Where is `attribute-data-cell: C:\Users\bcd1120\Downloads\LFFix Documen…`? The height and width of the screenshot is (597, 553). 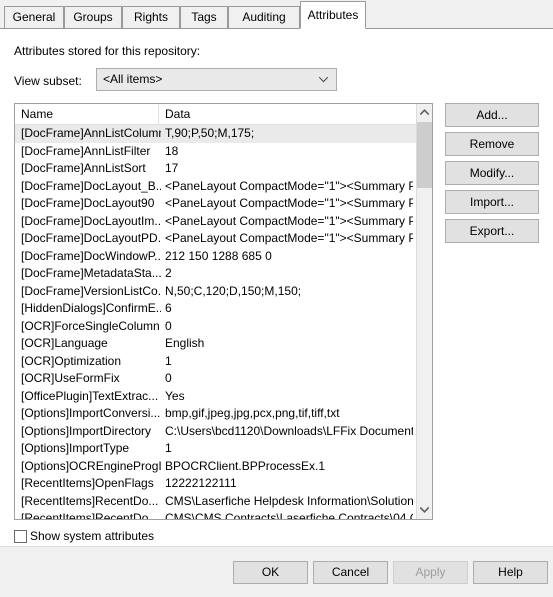 attribute-data-cell: C:\Users\bcd1120\Downloads\LFFix Documen… is located at coordinates (289, 430).